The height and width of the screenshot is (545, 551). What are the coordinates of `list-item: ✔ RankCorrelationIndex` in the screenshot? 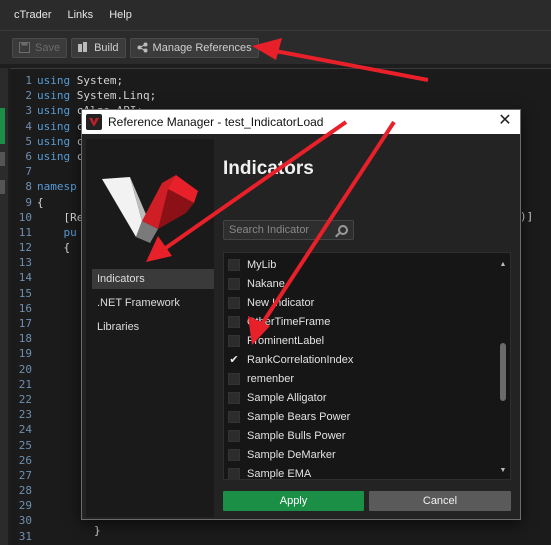 It's located at (362, 359).